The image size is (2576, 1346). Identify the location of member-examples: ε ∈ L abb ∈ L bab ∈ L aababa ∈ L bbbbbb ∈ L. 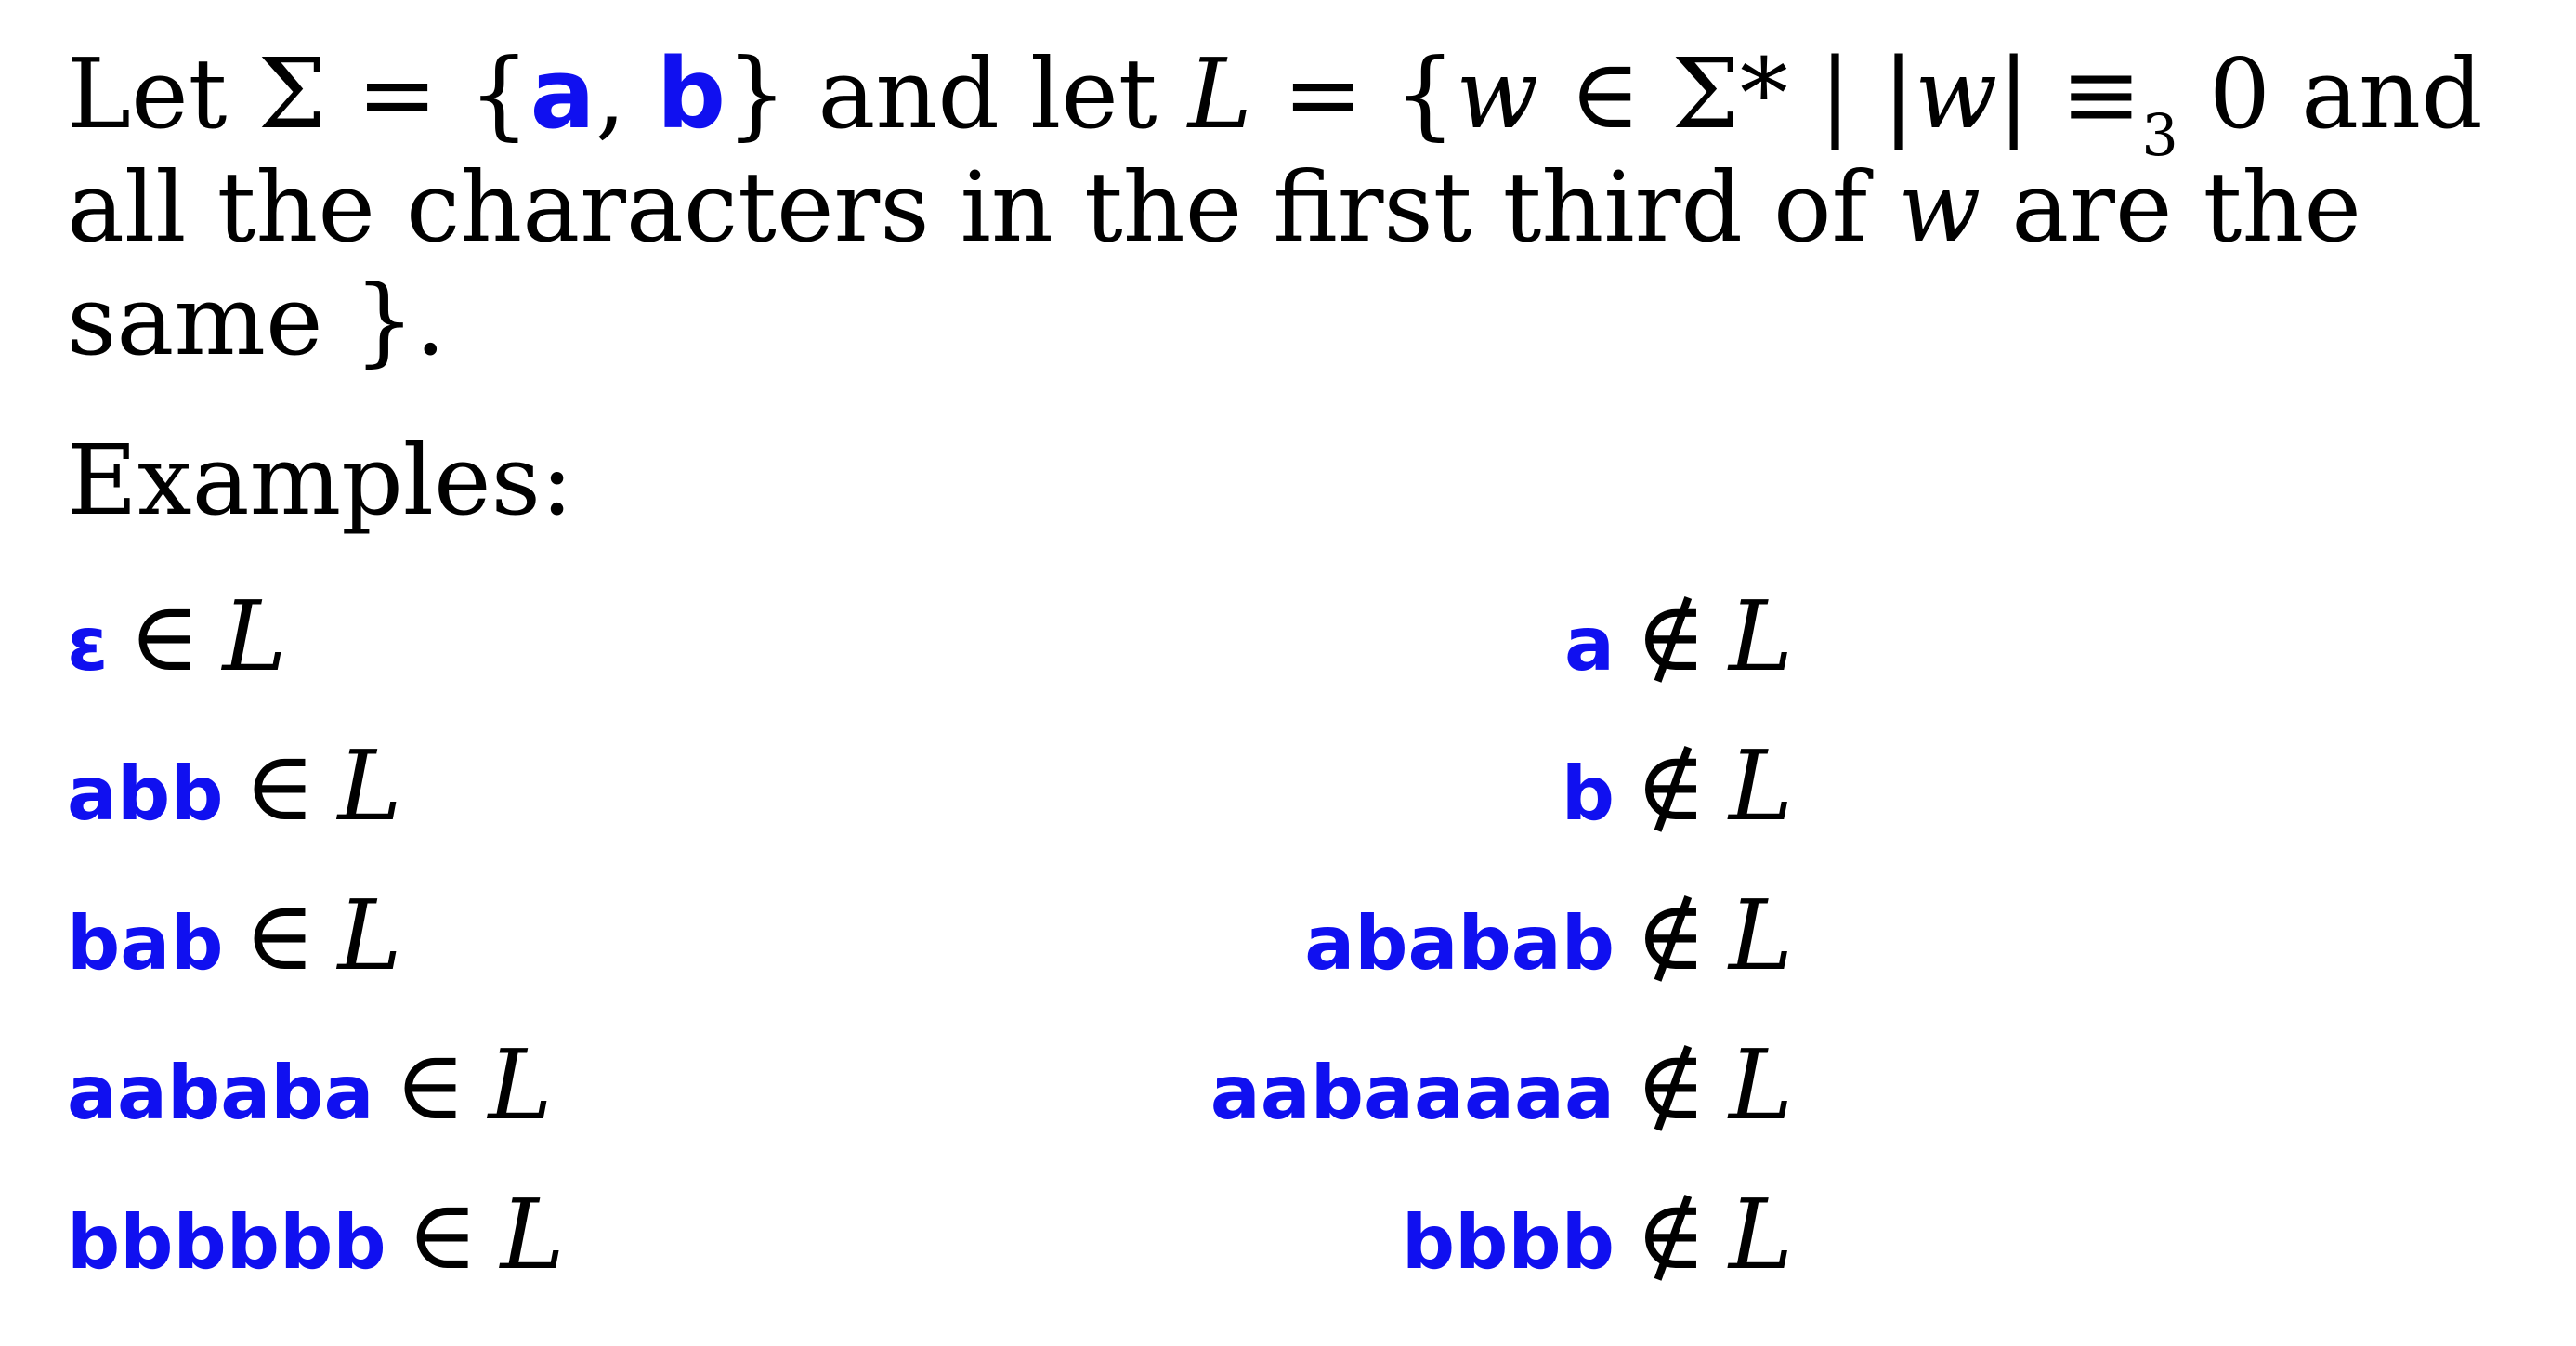
(316, 950).